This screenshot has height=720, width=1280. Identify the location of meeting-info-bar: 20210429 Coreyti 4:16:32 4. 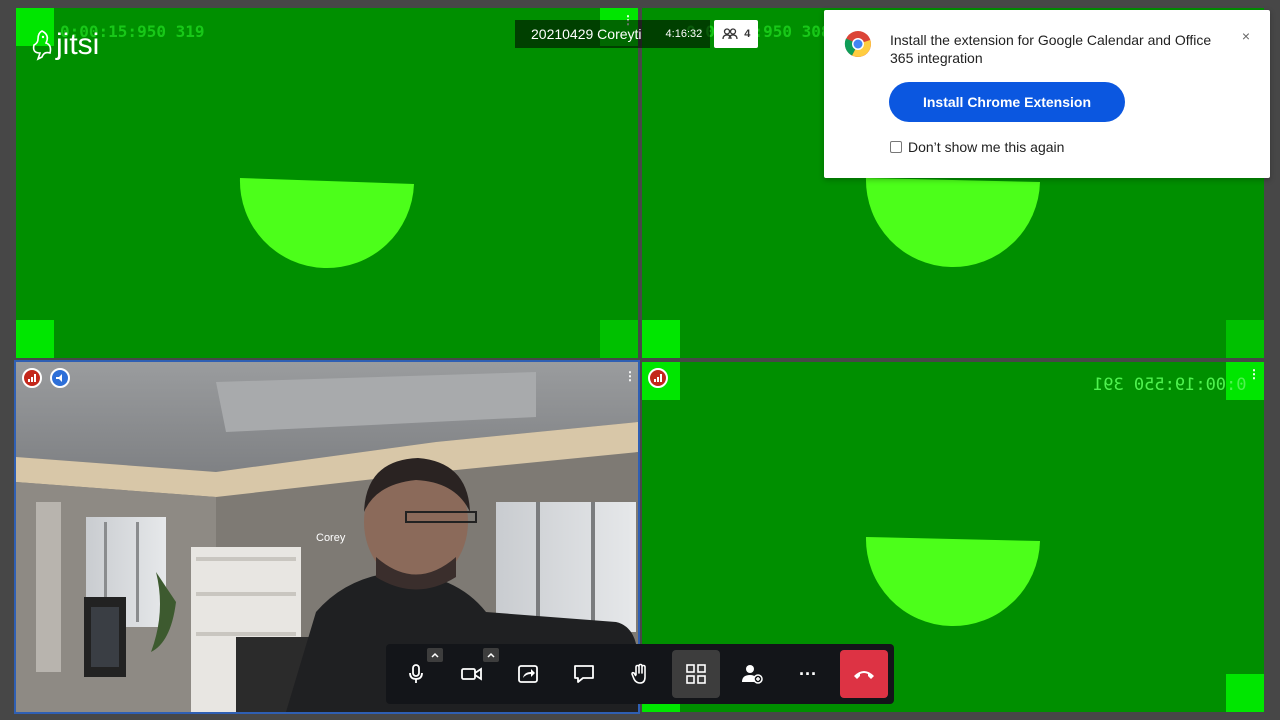
(637, 34).